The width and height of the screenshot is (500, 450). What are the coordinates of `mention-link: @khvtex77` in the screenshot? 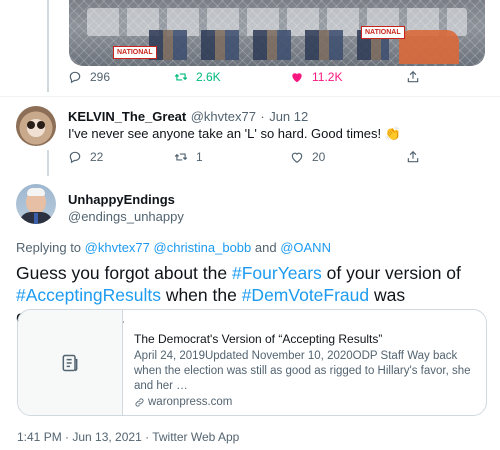 It's located at (117, 247).